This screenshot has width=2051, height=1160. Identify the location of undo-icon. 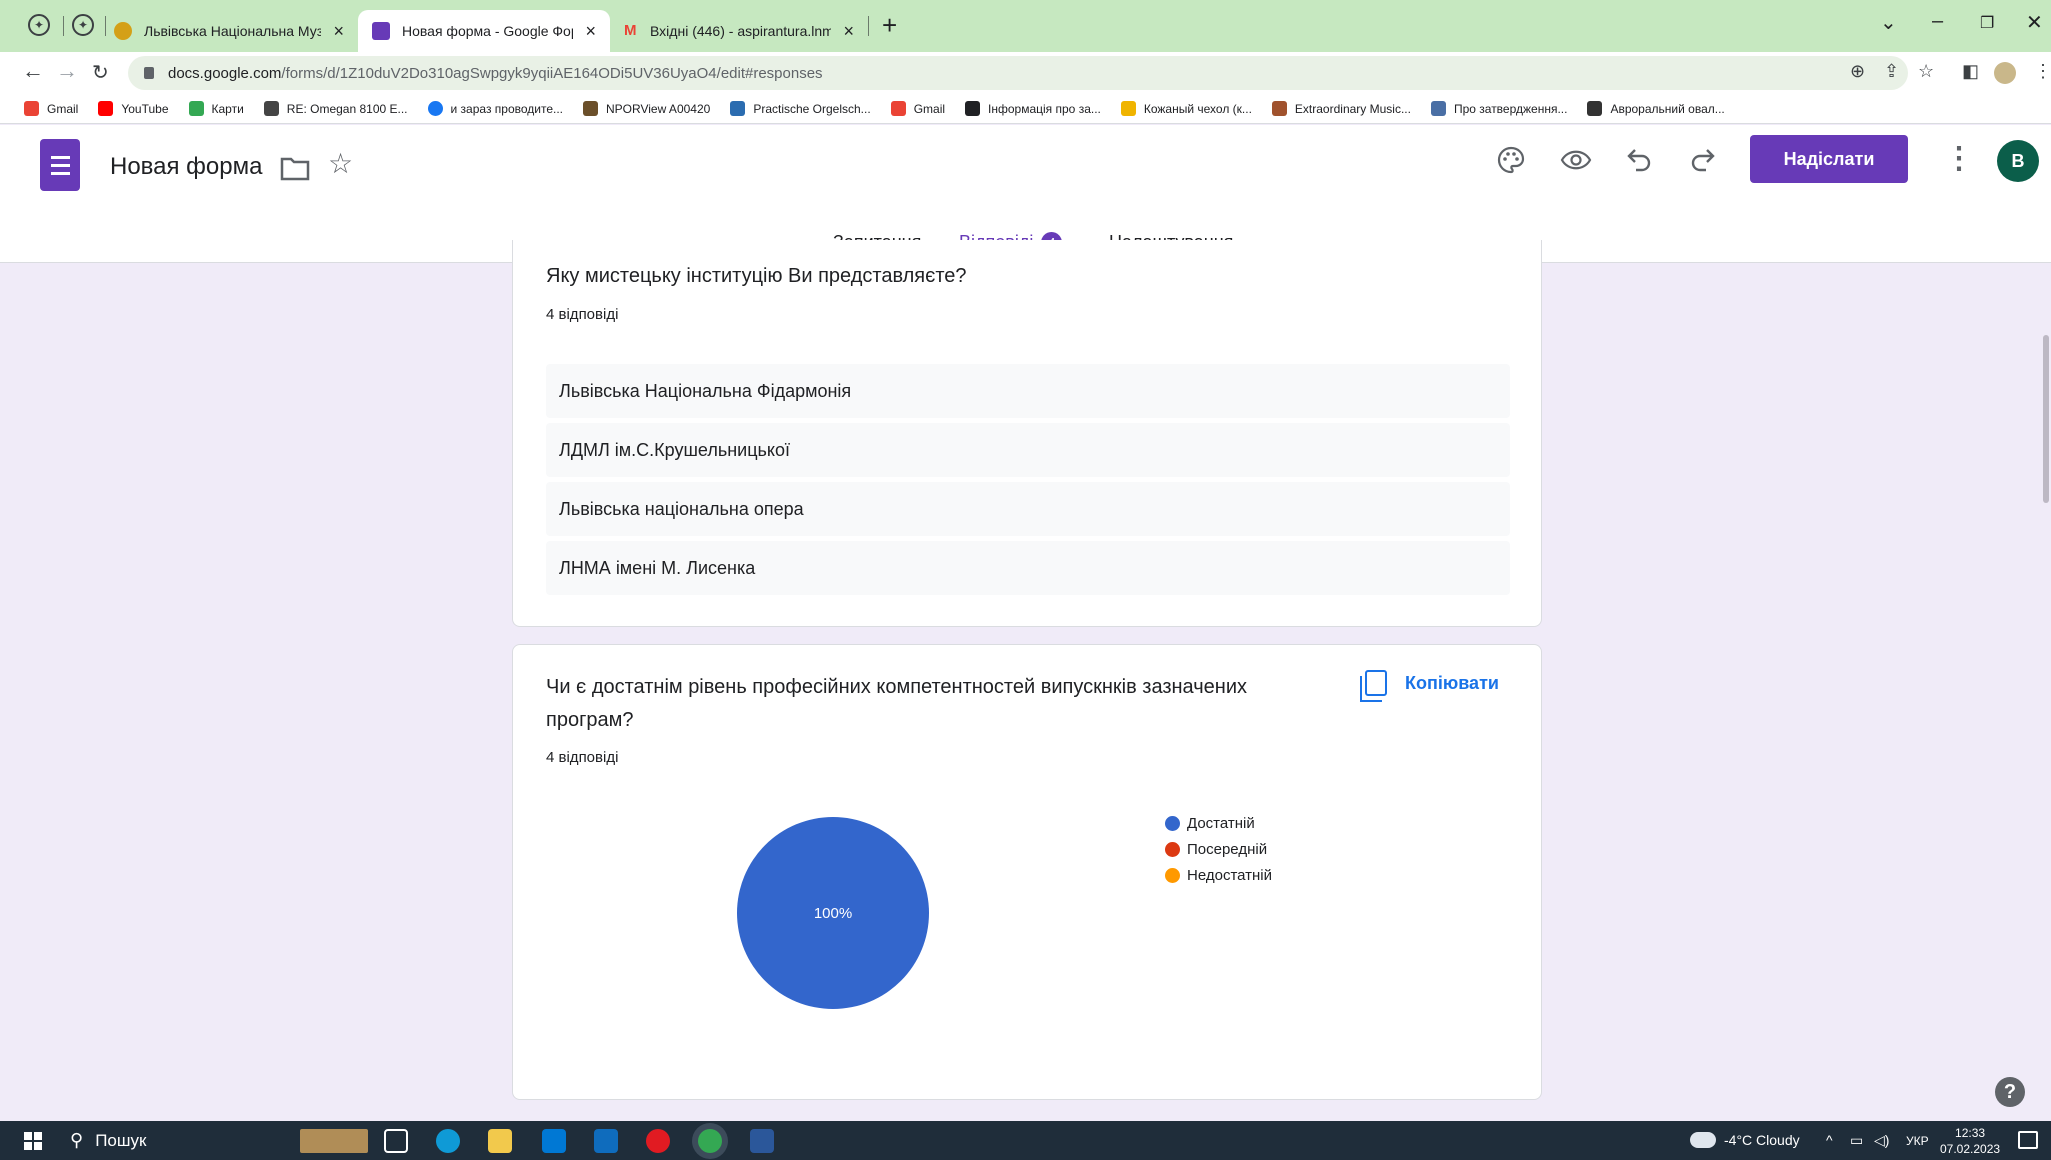
(1640, 160).